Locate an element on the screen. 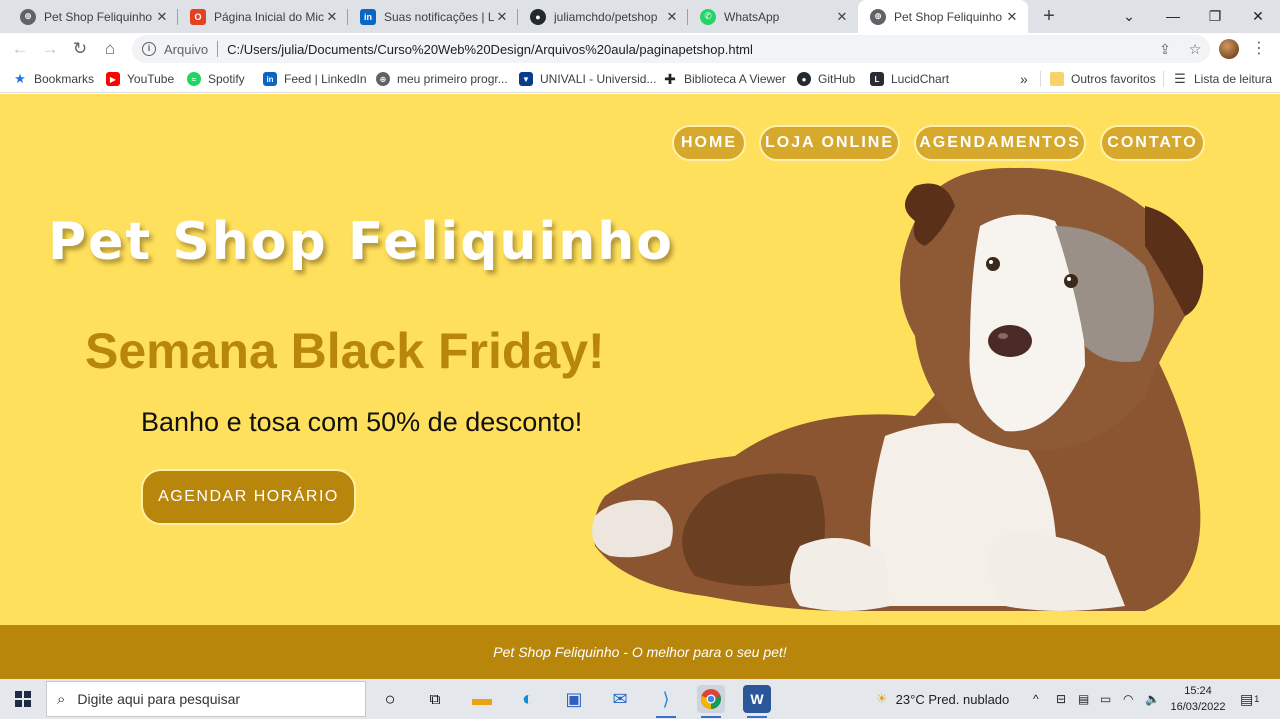 This screenshot has height=719, width=1280. info-icon: i is located at coordinates (149, 49).